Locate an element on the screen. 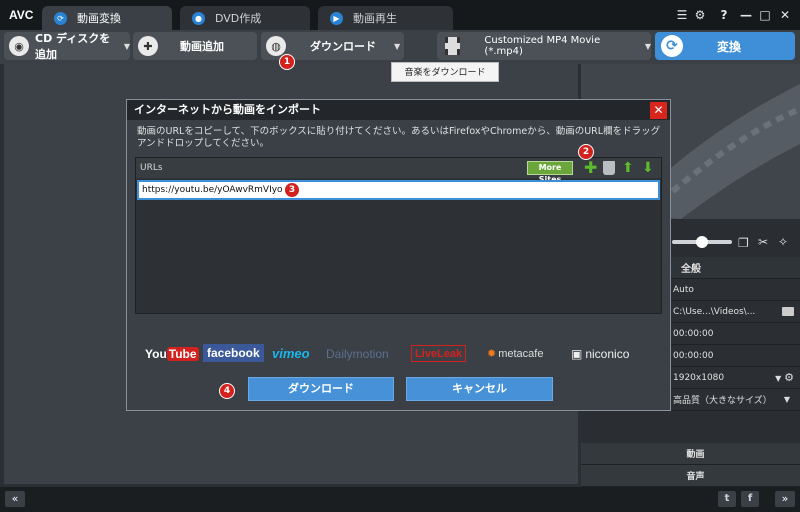 The image size is (800, 512). dialog-close-button: ✕ is located at coordinates (658, 110).